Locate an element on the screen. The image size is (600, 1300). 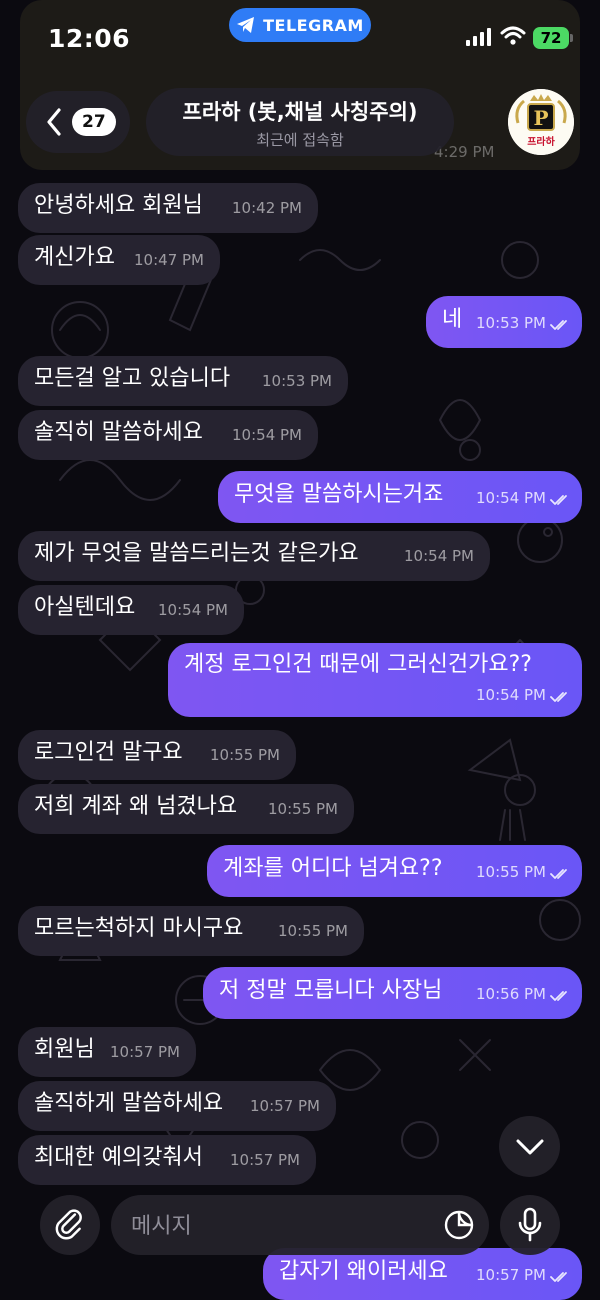
outgoing-message: 무엇을 말씀하시는거죠 10:54 PM is located at coordinates (400, 497).